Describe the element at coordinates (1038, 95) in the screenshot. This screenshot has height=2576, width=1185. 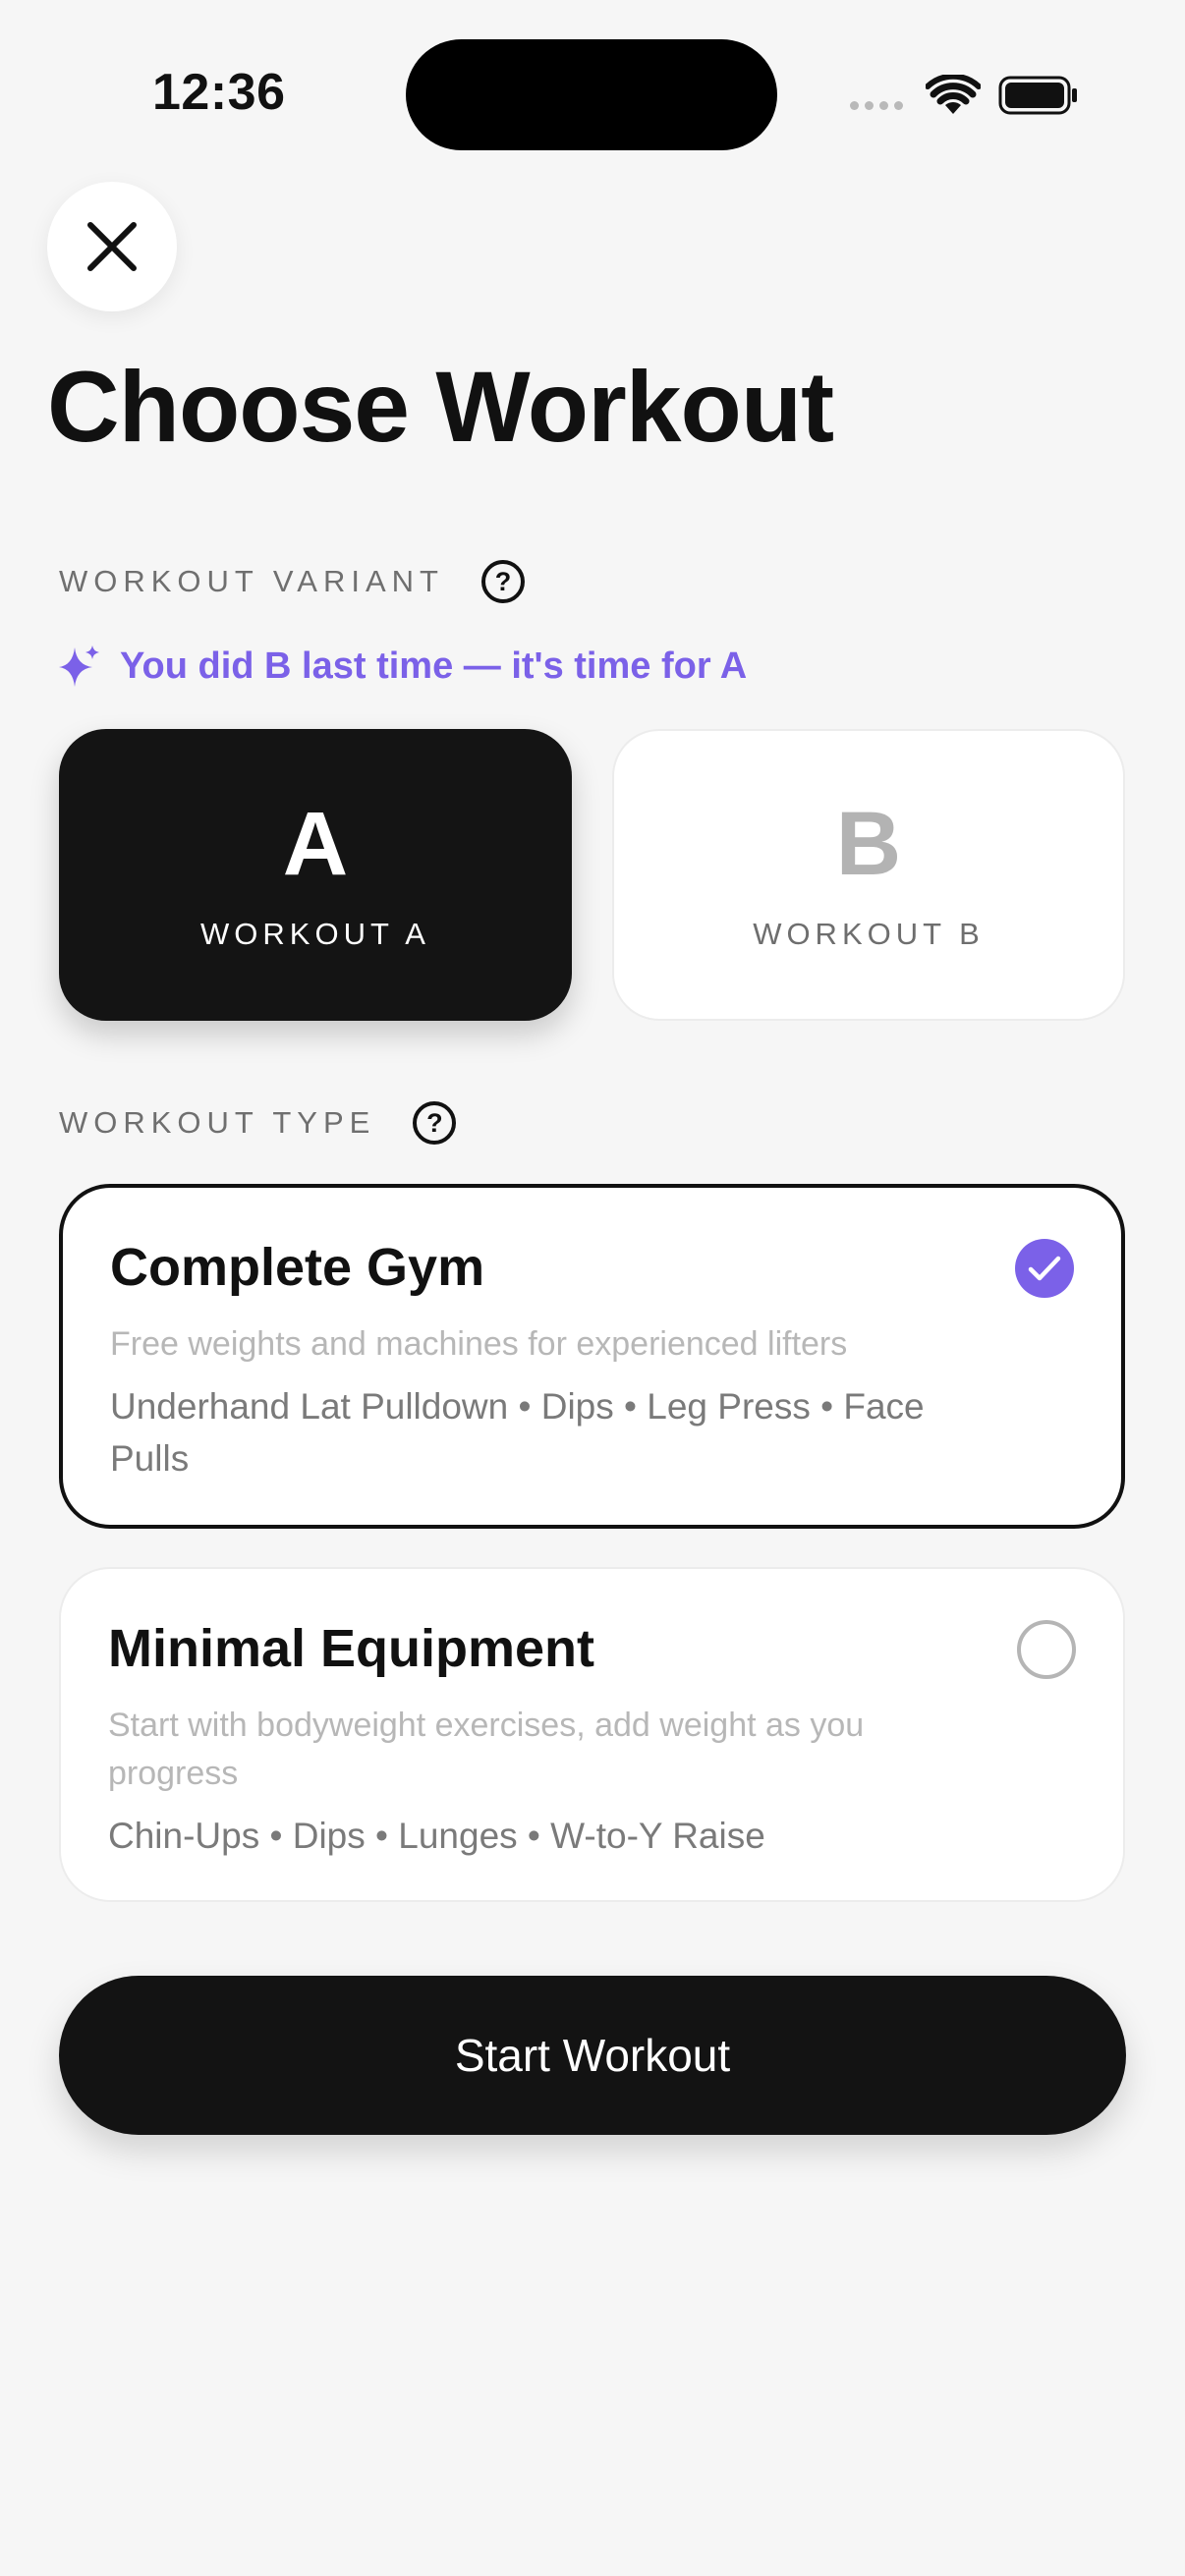
I see `battery-icon` at that location.